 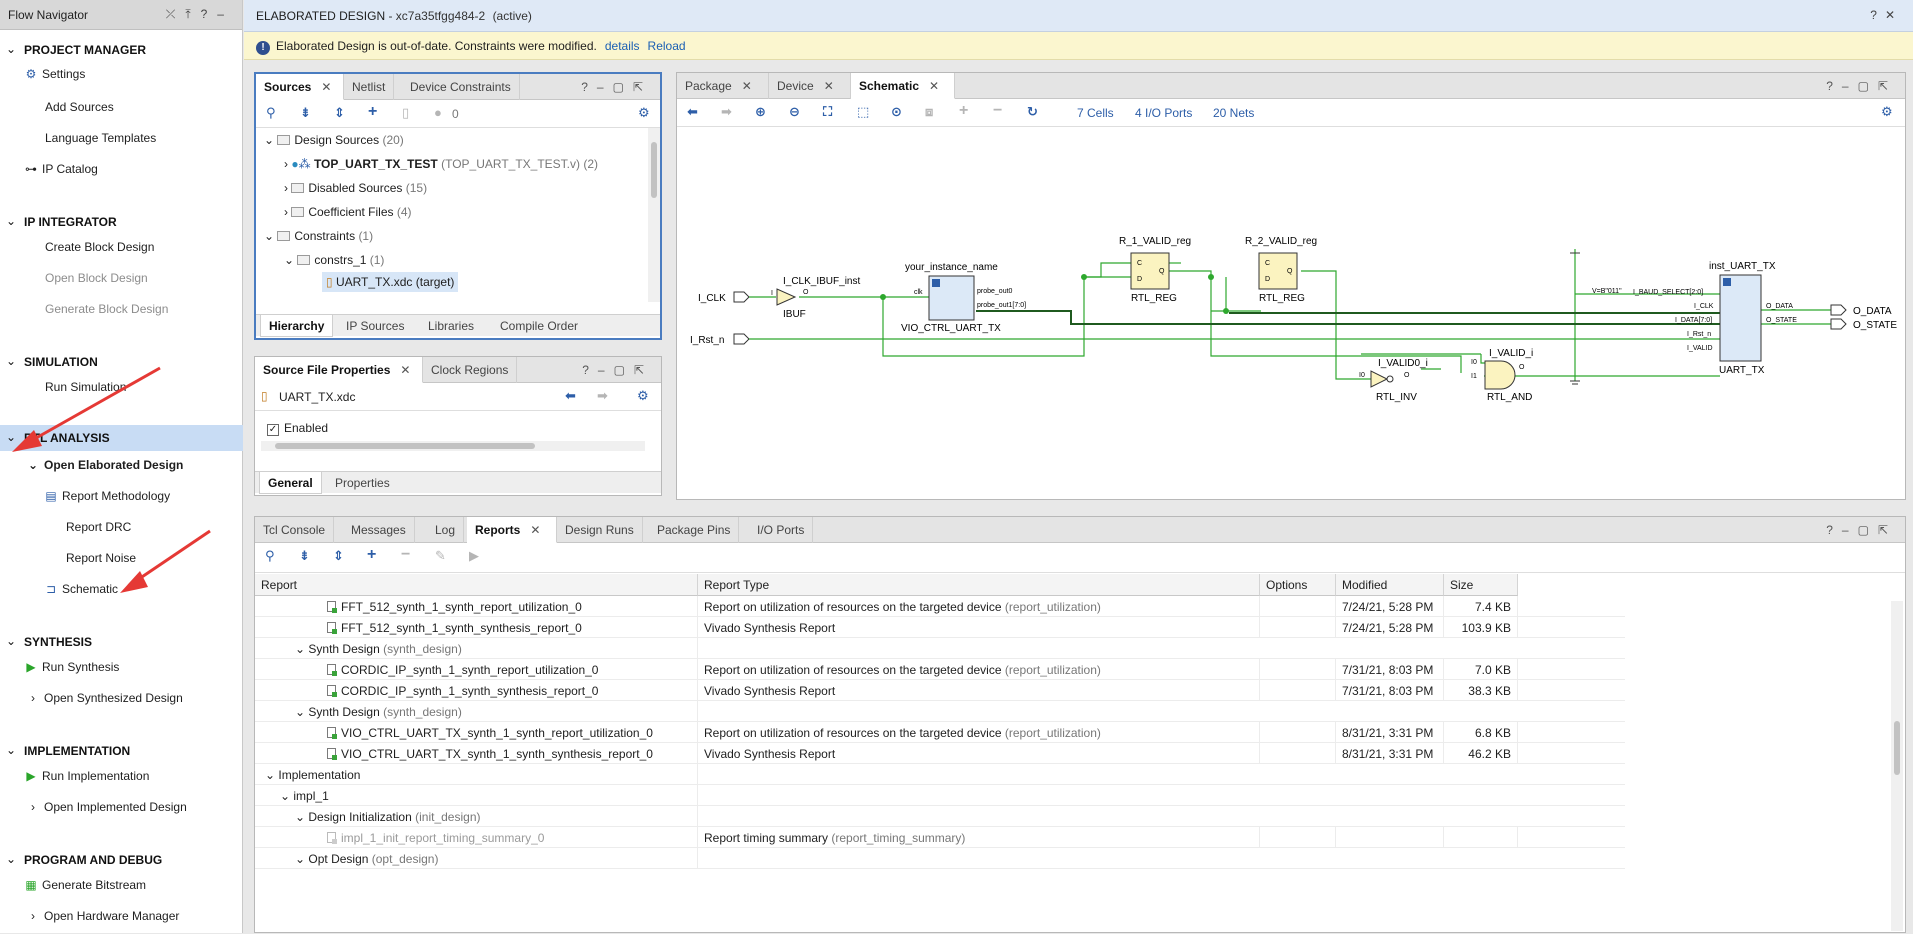 What do you see at coordinates (297, 428) in the screenshot?
I see `enabled-checkbox: ✓ Enabled` at bounding box center [297, 428].